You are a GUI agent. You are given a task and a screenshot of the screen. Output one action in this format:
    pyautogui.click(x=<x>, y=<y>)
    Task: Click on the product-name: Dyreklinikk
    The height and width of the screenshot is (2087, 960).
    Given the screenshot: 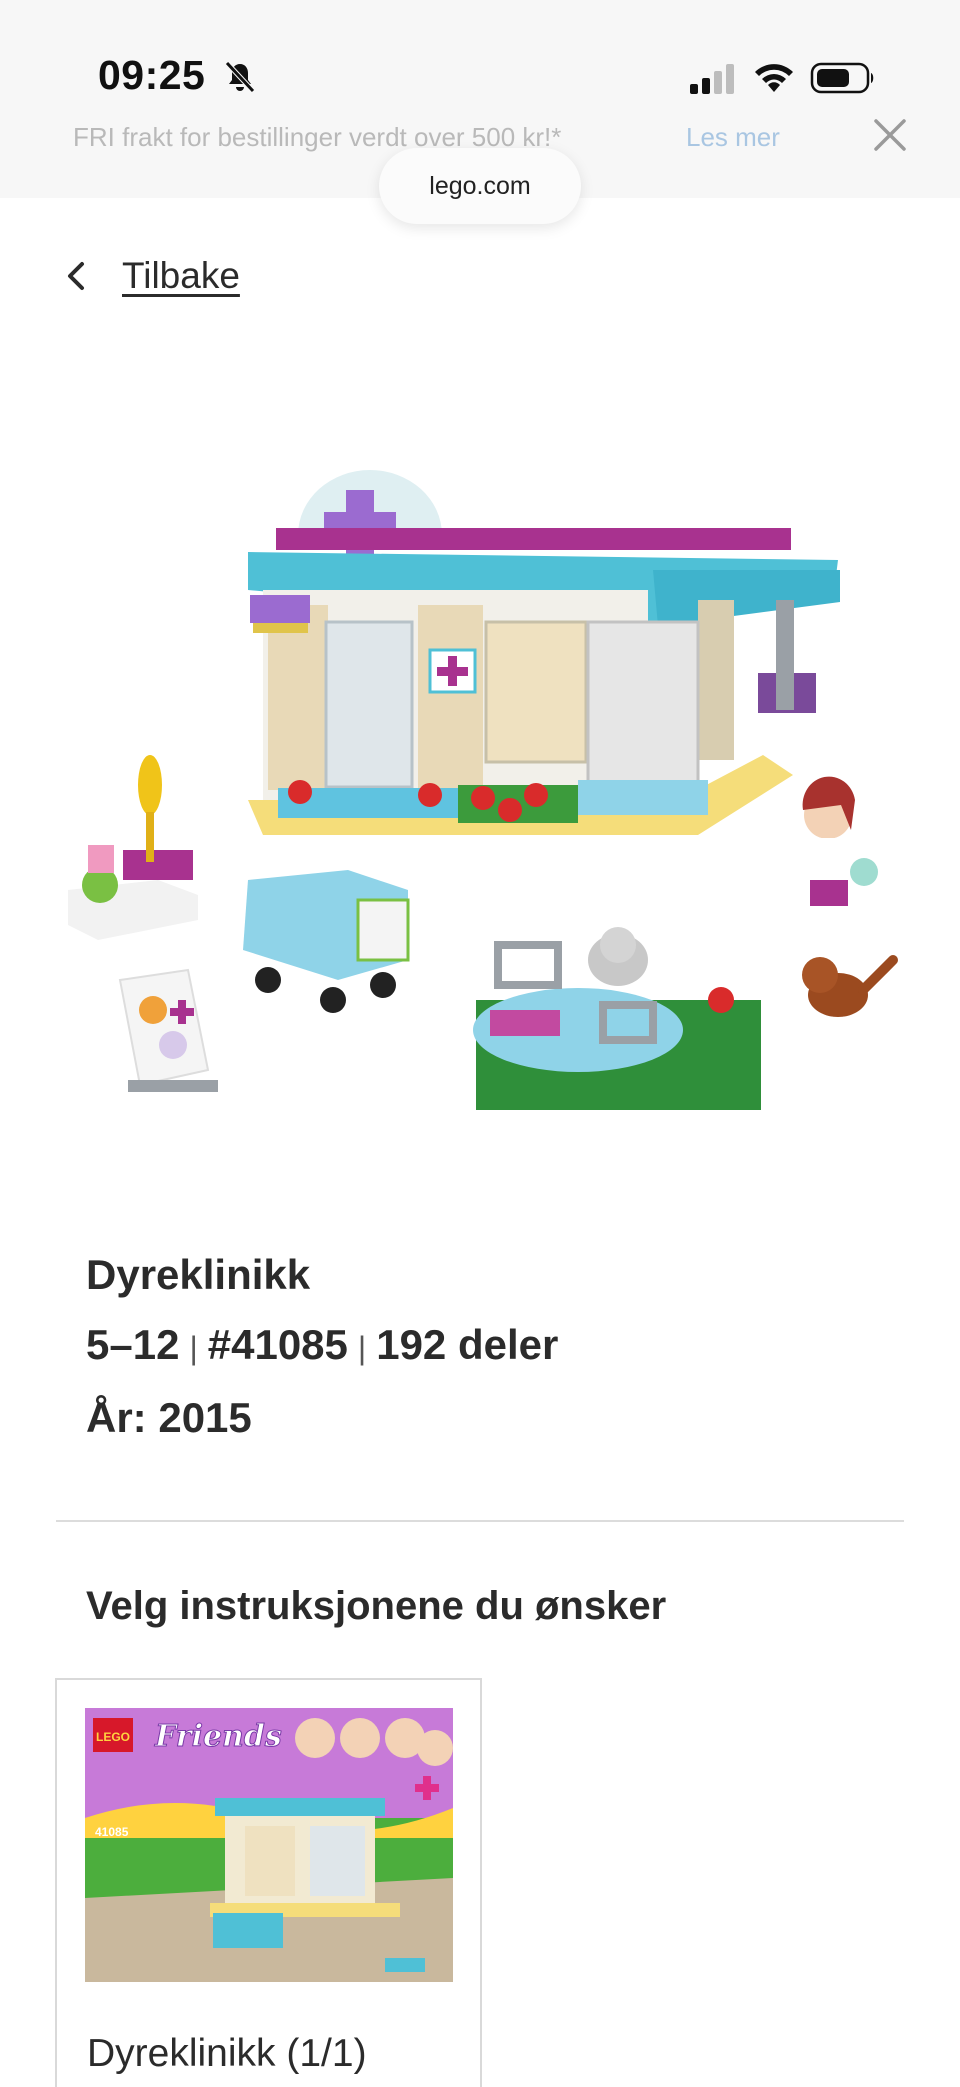 What is the action you would take?
    pyautogui.click(x=198, y=1274)
    